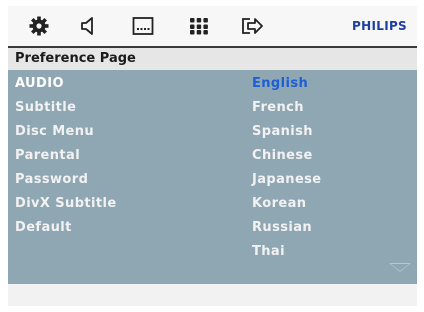  I want to click on exit-icon, so click(253, 26).